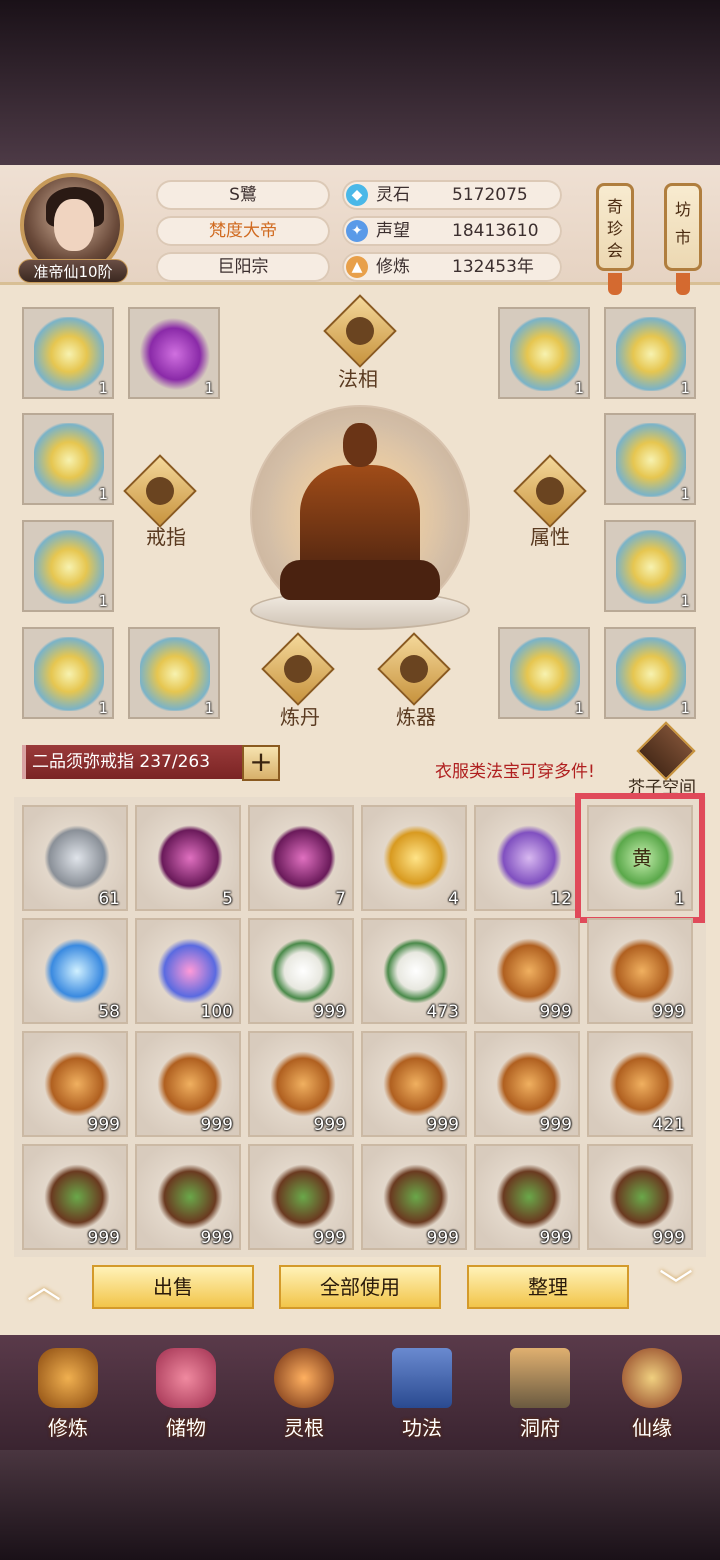 The image size is (720, 1560). What do you see at coordinates (300, 717) in the screenshot?
I see `alchemy-label: 炼丹` at bounding box center [300, 717].